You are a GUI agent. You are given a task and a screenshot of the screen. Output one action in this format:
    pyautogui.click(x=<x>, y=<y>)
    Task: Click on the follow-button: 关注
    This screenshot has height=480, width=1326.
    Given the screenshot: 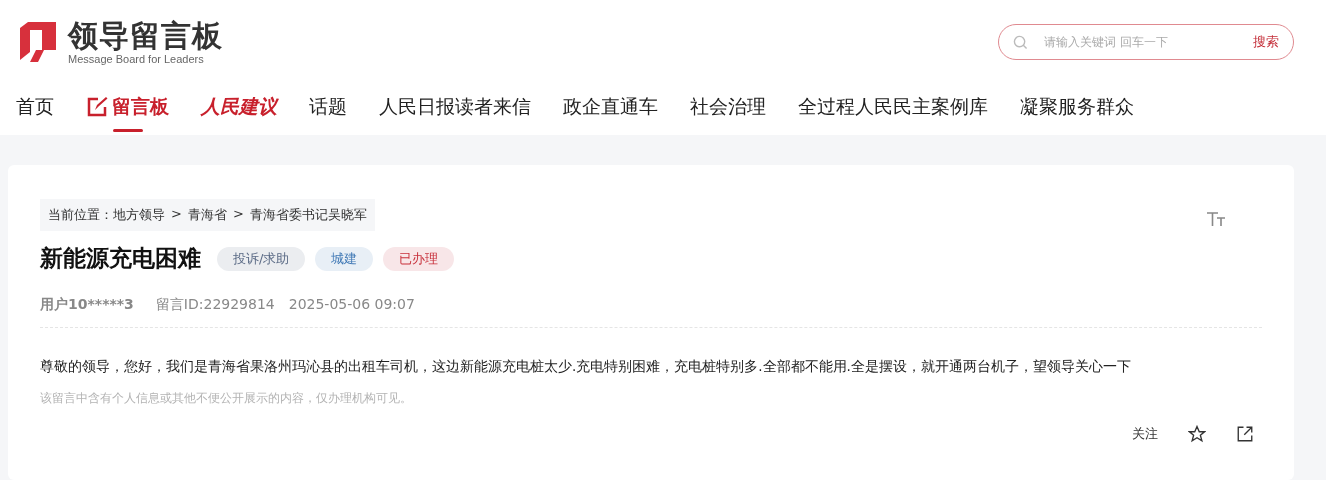 What is the action you would take?
    pyautogui.click(x=1145, y=434)
    